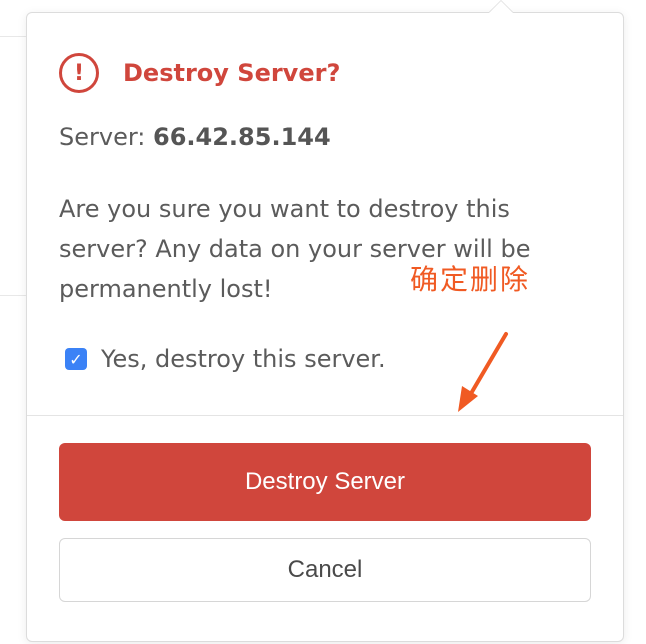  Describe the element at coordinates (102, 137) in the screenshot. I see `server-label: Server:` at that location.